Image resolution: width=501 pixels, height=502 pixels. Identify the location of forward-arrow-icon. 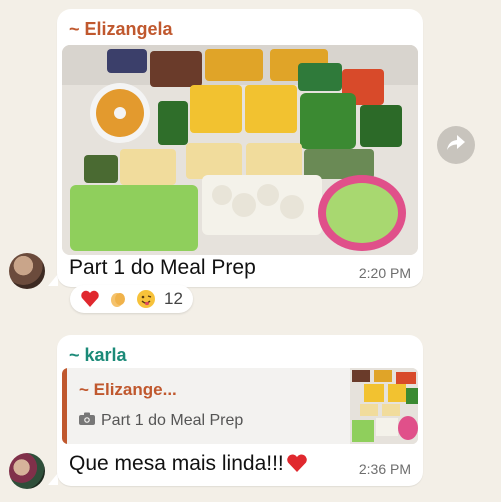
(456, 145).